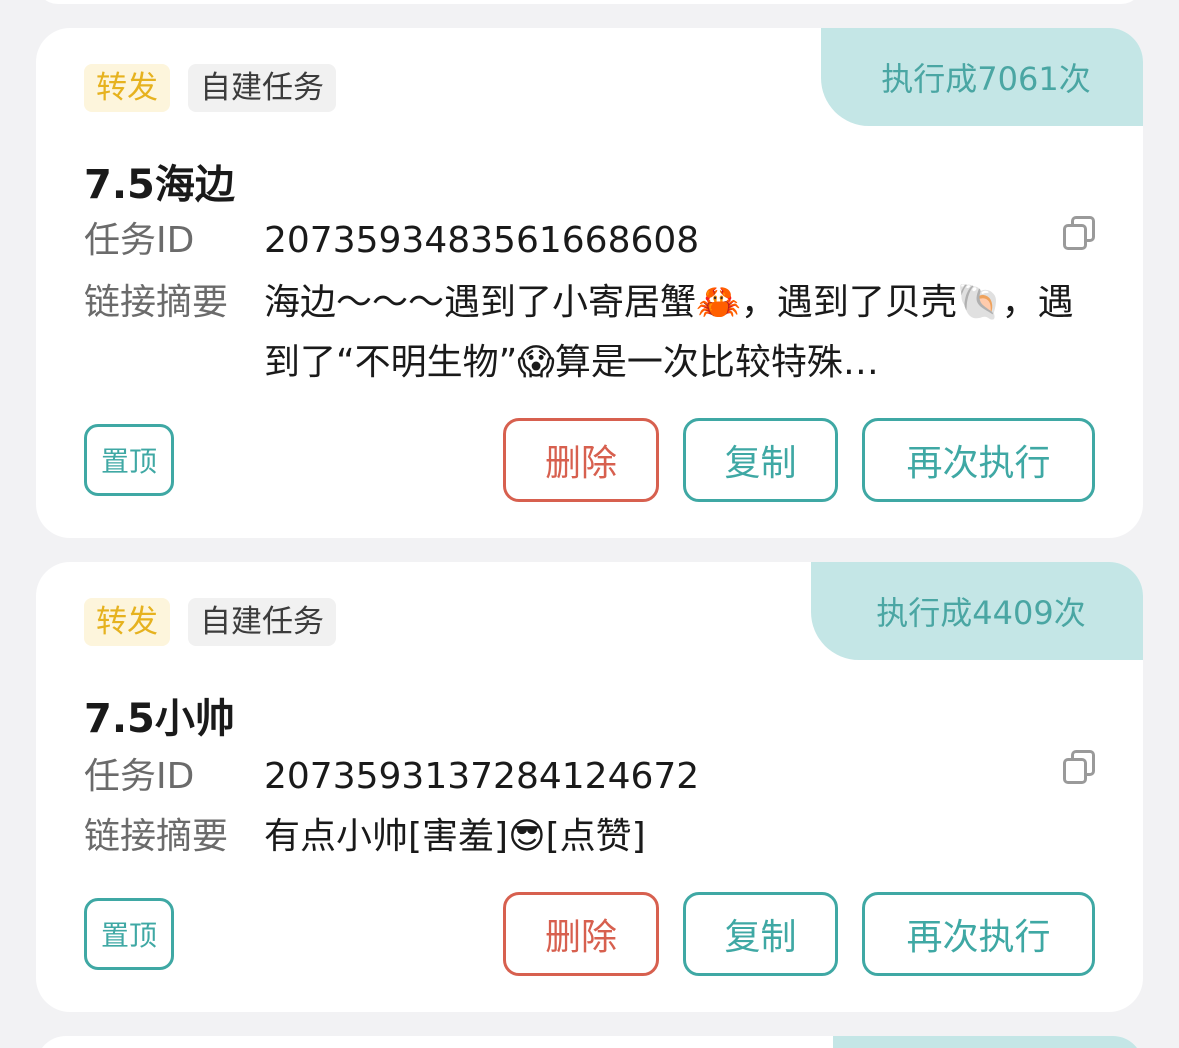  I want to click on task-title: 7.5小帅, so click(159, 719).